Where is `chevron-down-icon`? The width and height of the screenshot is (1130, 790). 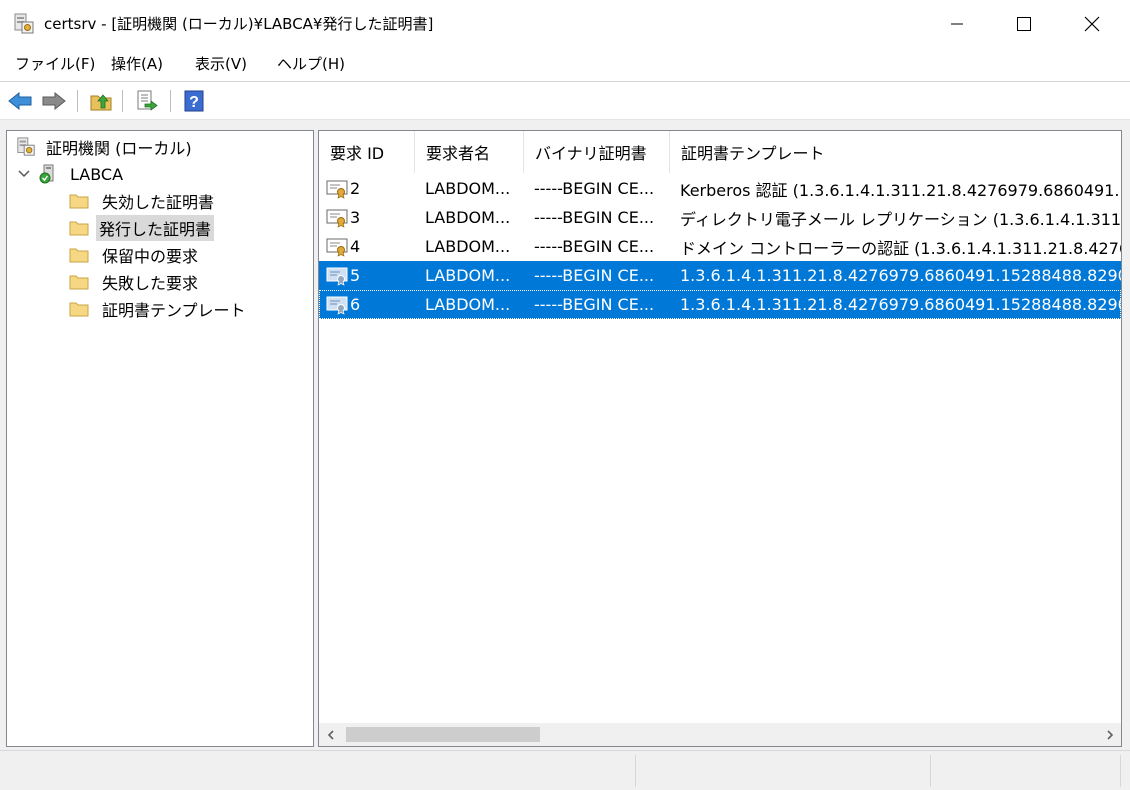
chevron-down-icon is located at coordinates (24, 174).